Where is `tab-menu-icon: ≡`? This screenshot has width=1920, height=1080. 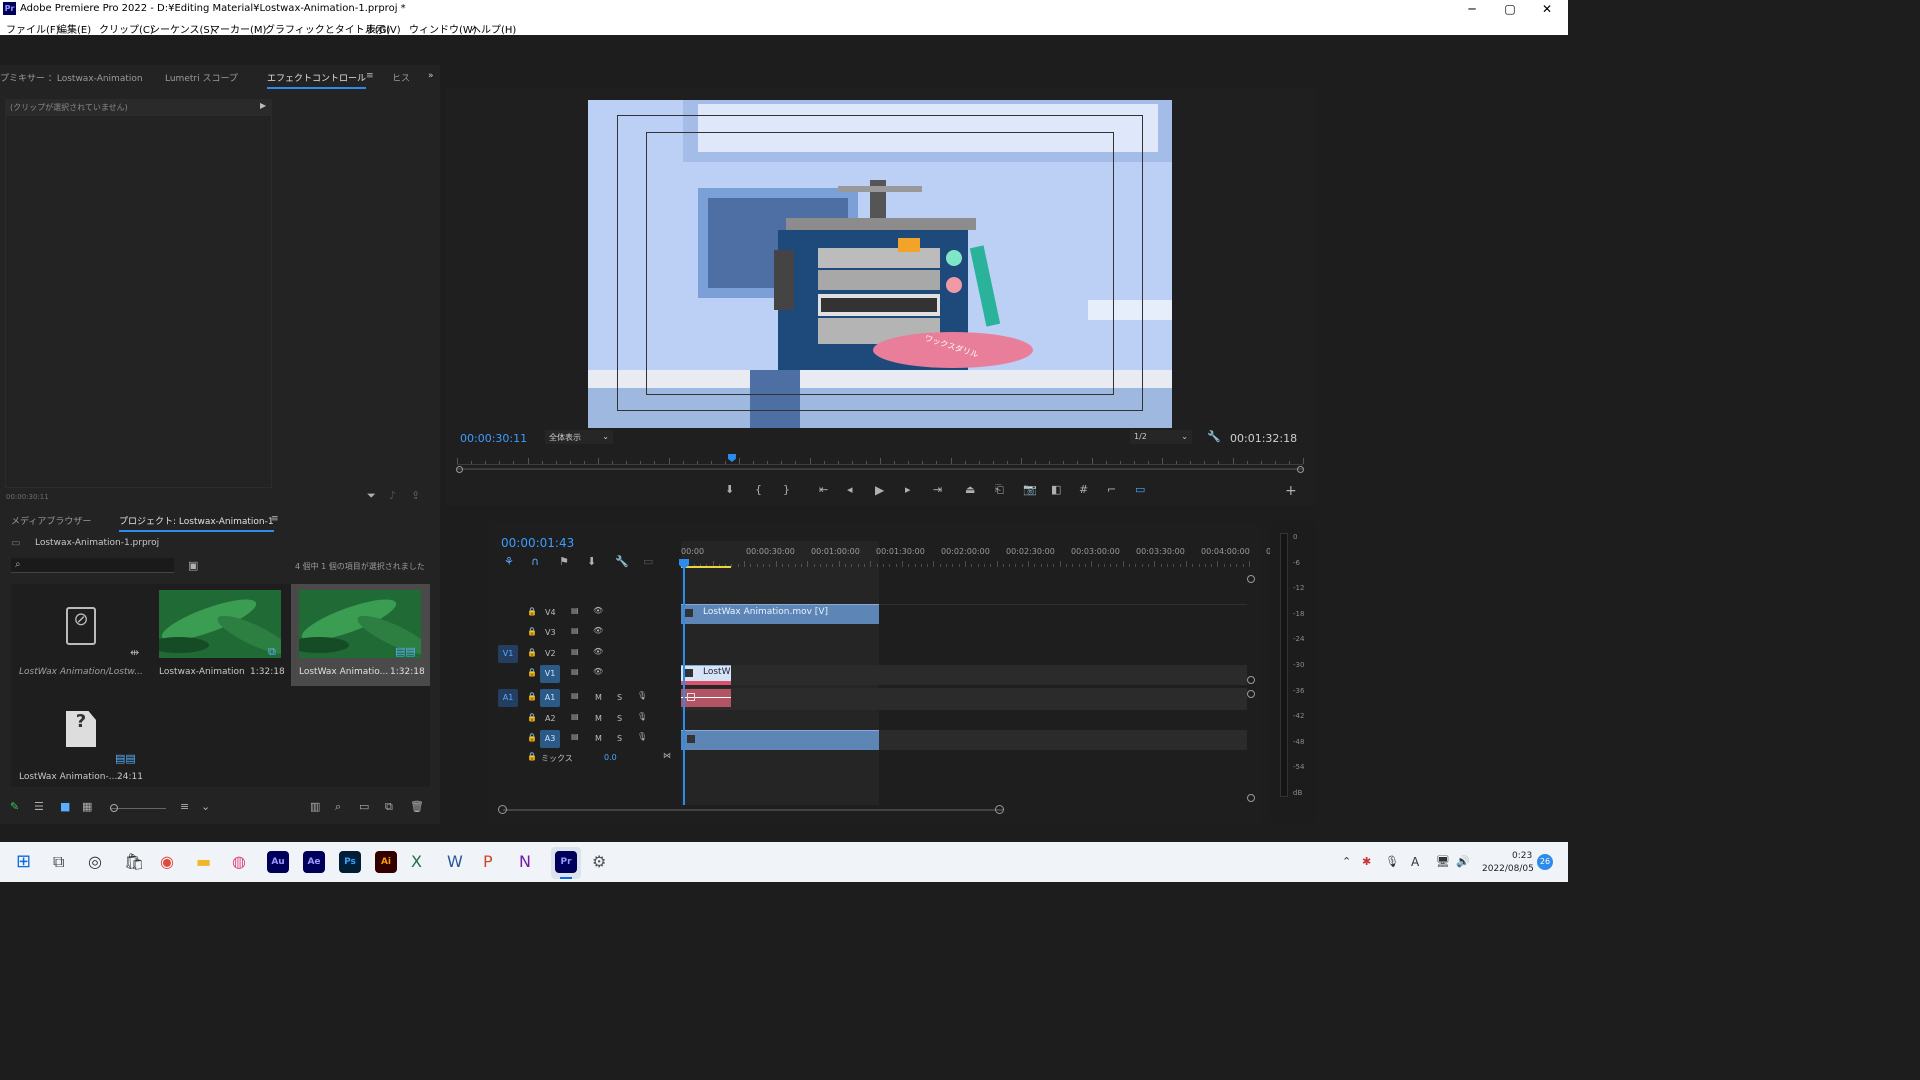
tab-menu-icon: ≡ is located at coordinates (370, 76).